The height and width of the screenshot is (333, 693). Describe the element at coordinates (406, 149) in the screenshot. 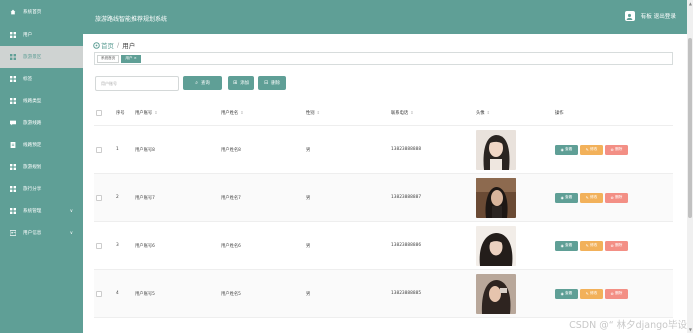

I see `row-phone: 13823888888` at that location.